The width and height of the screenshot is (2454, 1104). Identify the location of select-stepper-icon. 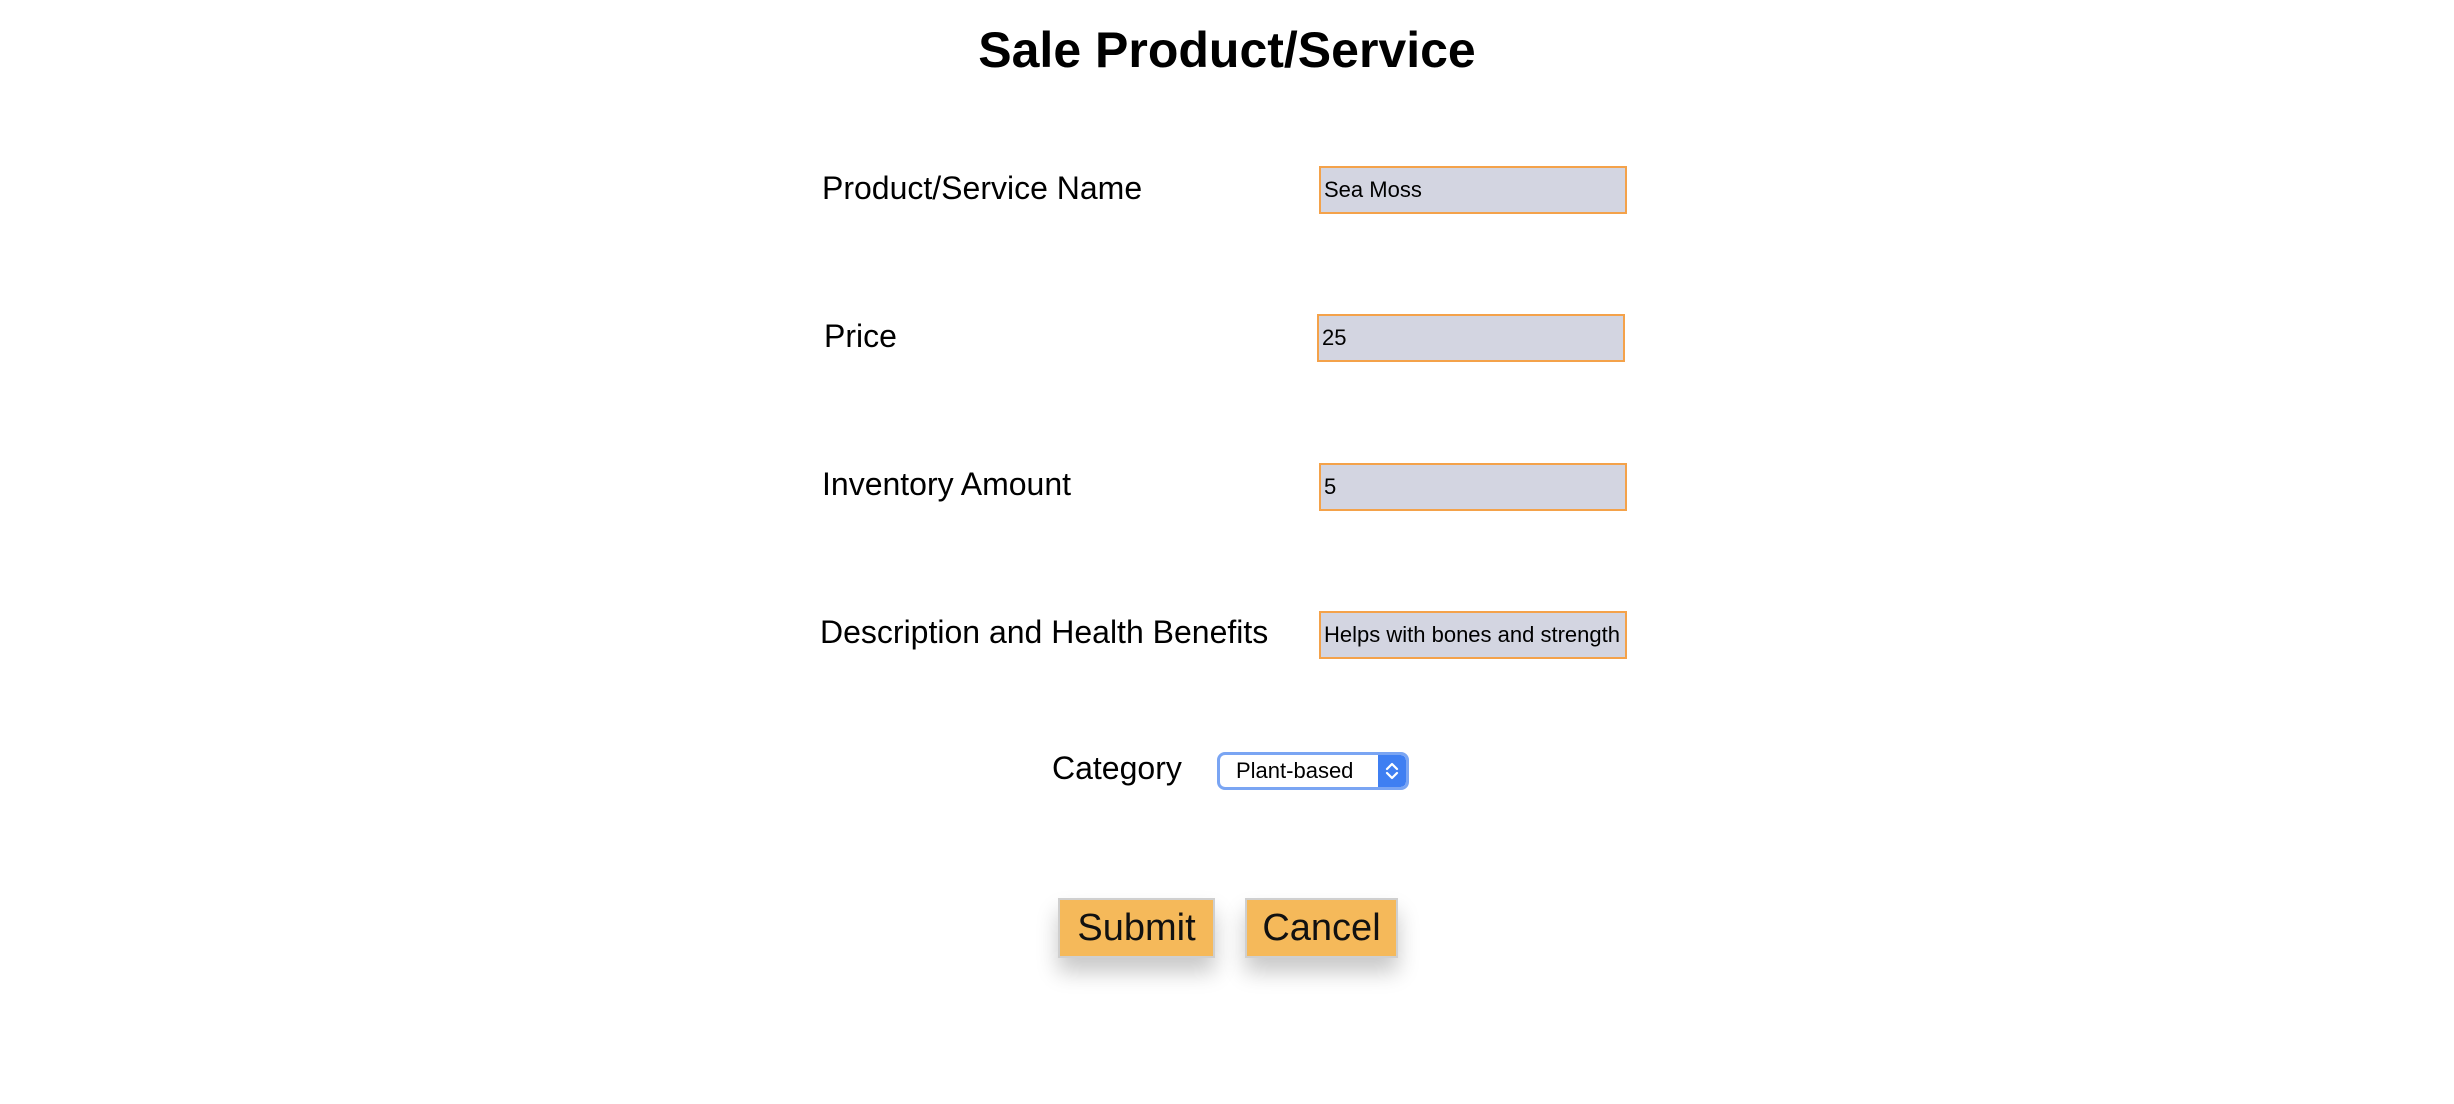
(1392, 771).